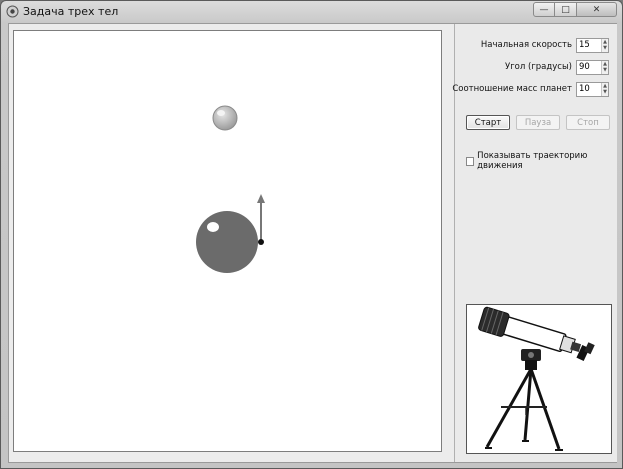 Image resolution: width=623 pixels, height=469 pixels. Describe the element at coordinates (71, 11) in the screenshot. I see `window-title: Задача трех тел` at that location.